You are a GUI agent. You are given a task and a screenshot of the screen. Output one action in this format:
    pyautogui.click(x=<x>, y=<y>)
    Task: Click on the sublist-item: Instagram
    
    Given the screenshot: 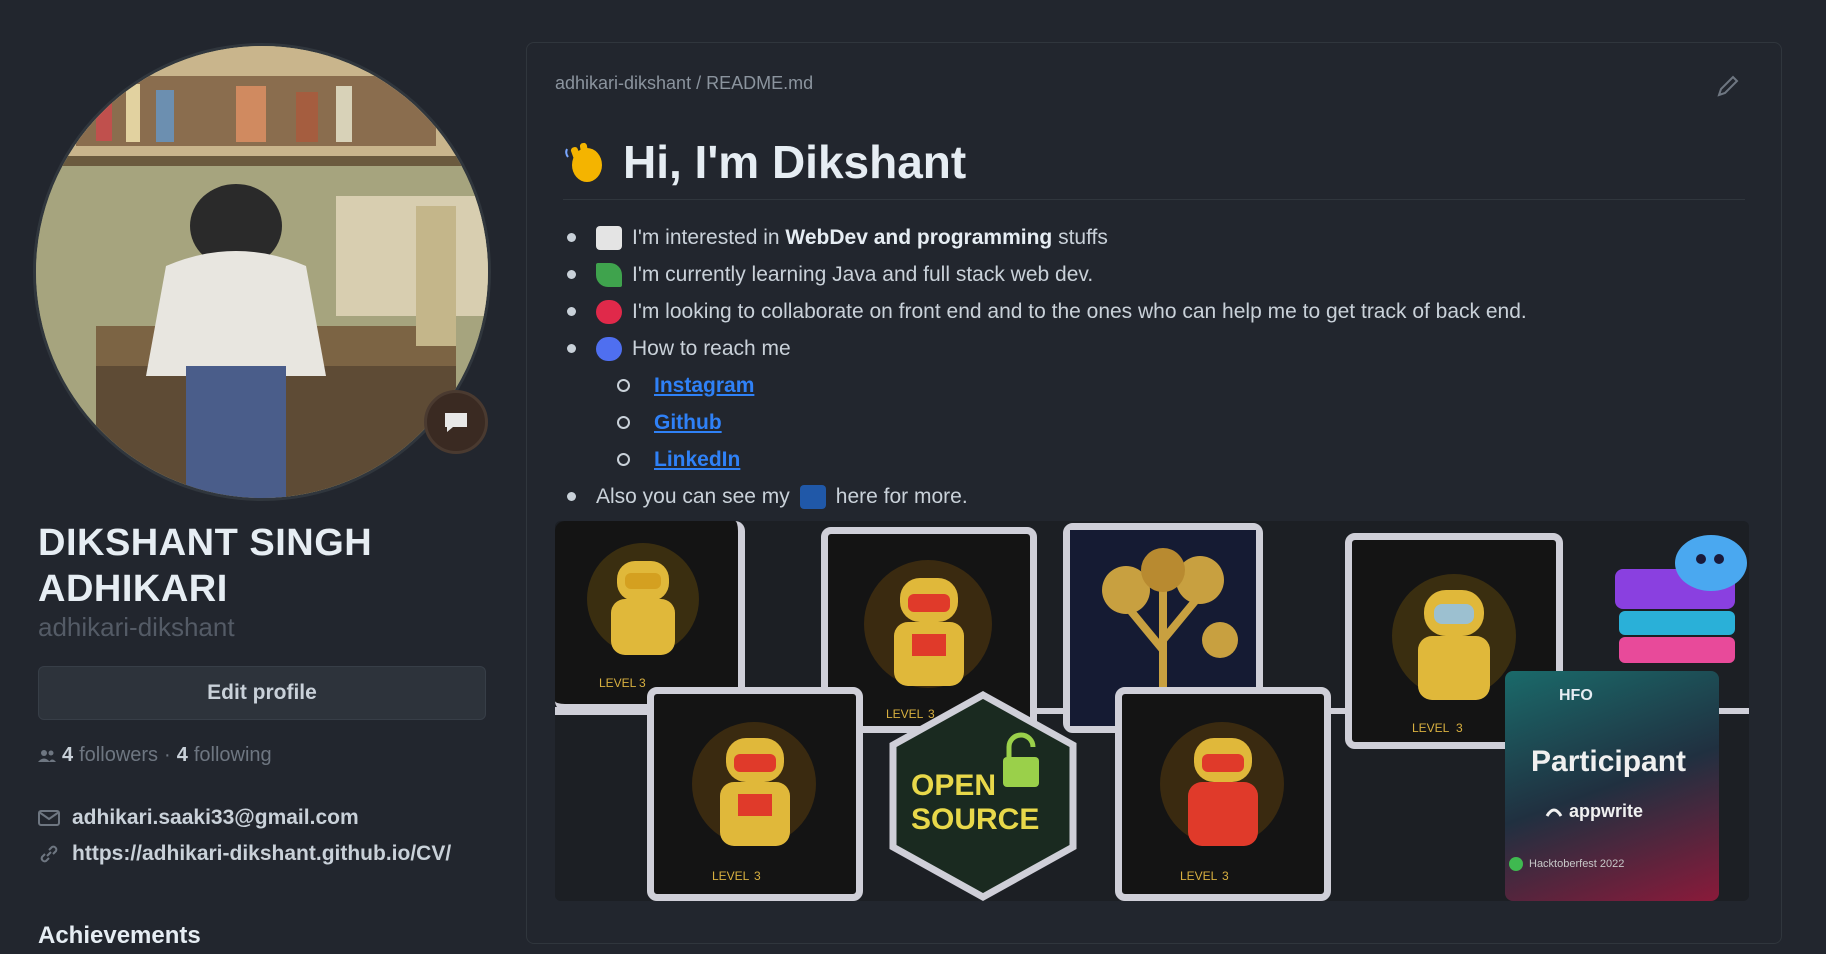 What is the action you would take?
    pyautogui.click(x=1157, y=385)
    